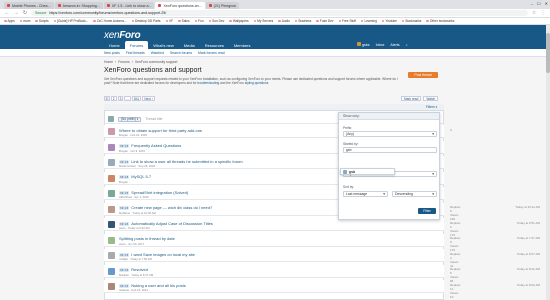 The height and width of the screenshot is (300, 550). I want to click on bookmark-item: Fuse Dev, so click(325, 21).